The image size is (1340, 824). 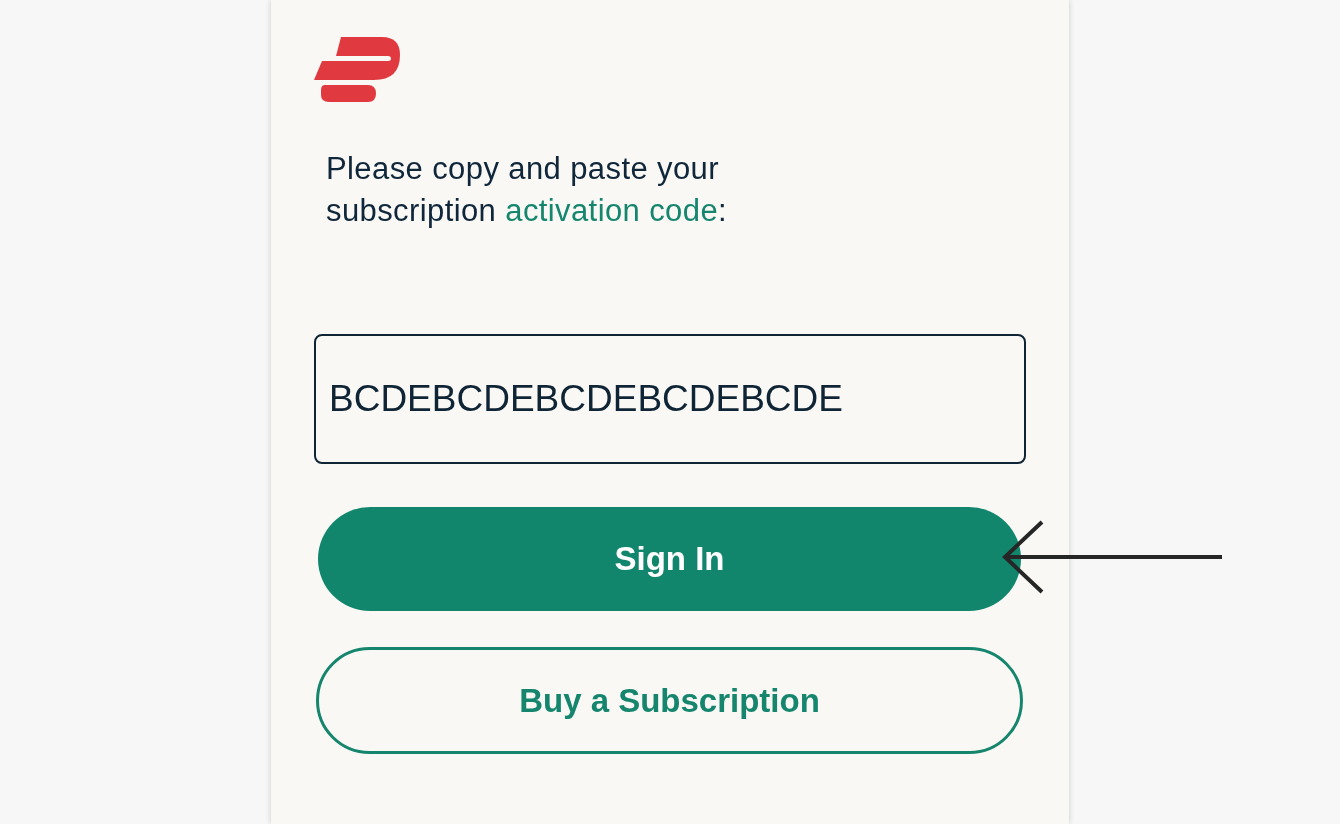 What do you see at coordinates (527, 190) in the screenshot?
I see `instruction-text: Please copy and paste your subscription activation code:` at bounding box center [527, 190].